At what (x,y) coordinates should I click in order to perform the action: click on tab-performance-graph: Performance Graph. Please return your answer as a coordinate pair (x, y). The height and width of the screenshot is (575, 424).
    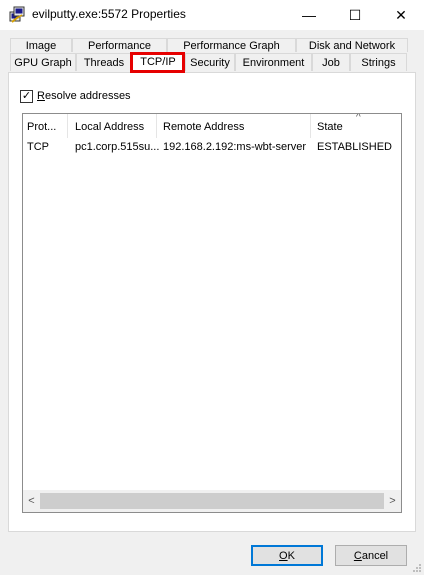
    Looking at the image, I should click on (231, 45).